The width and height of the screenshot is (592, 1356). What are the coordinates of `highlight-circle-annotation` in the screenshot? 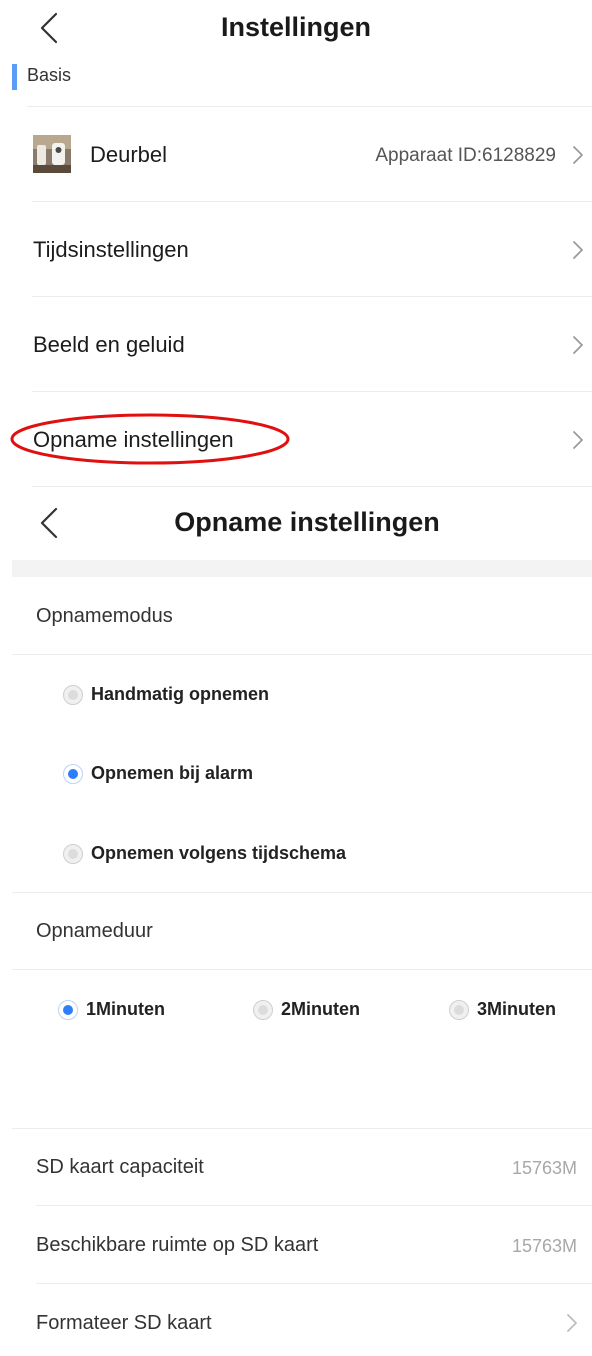 It's located at (150, 439).